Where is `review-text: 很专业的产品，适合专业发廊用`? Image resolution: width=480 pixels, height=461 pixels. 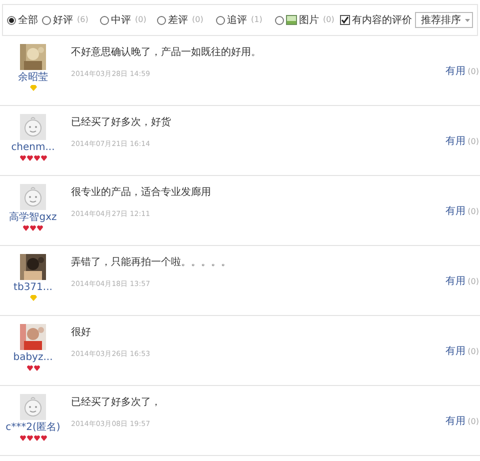 review-text: 很专业的产品，适合专业发廊用 is located at coordinates (141, 193).